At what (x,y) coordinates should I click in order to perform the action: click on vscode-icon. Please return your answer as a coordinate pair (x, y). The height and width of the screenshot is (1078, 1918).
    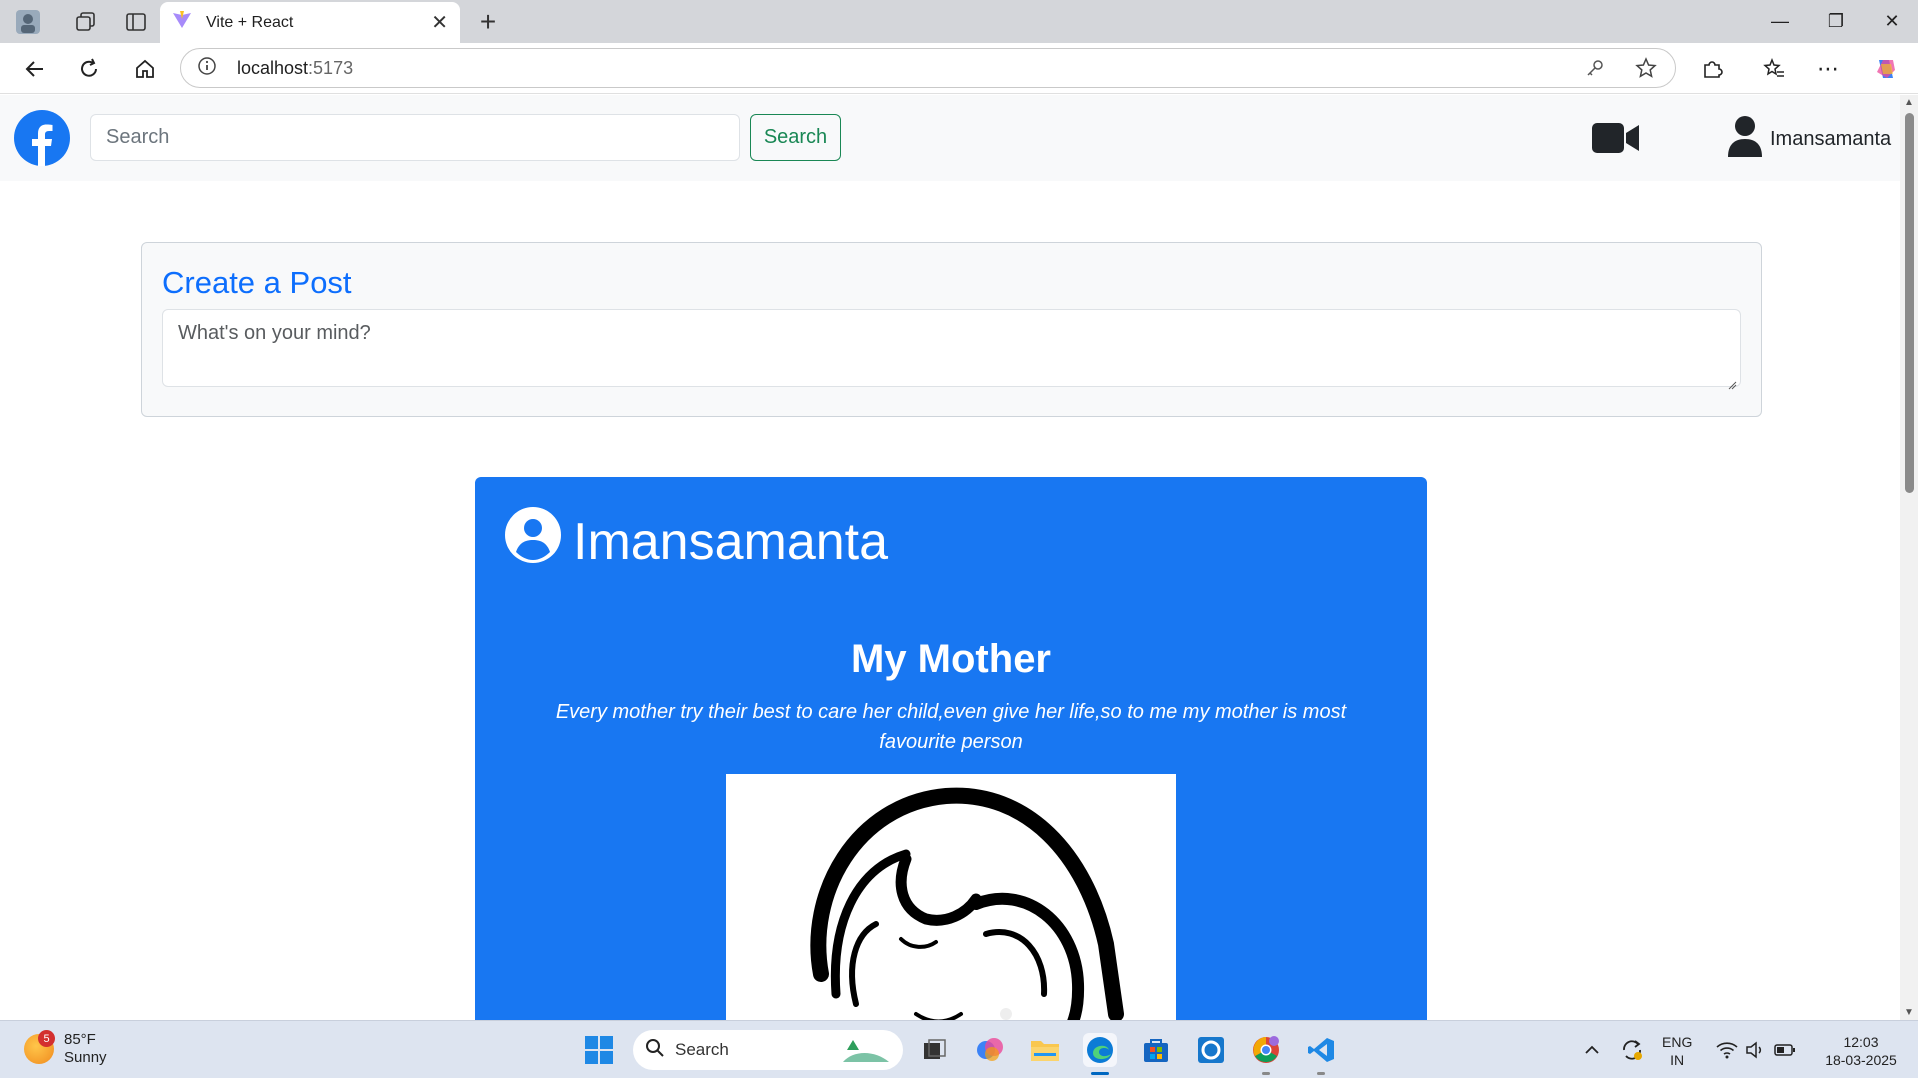
    Looking at the image, I should click on (1321, 1054).